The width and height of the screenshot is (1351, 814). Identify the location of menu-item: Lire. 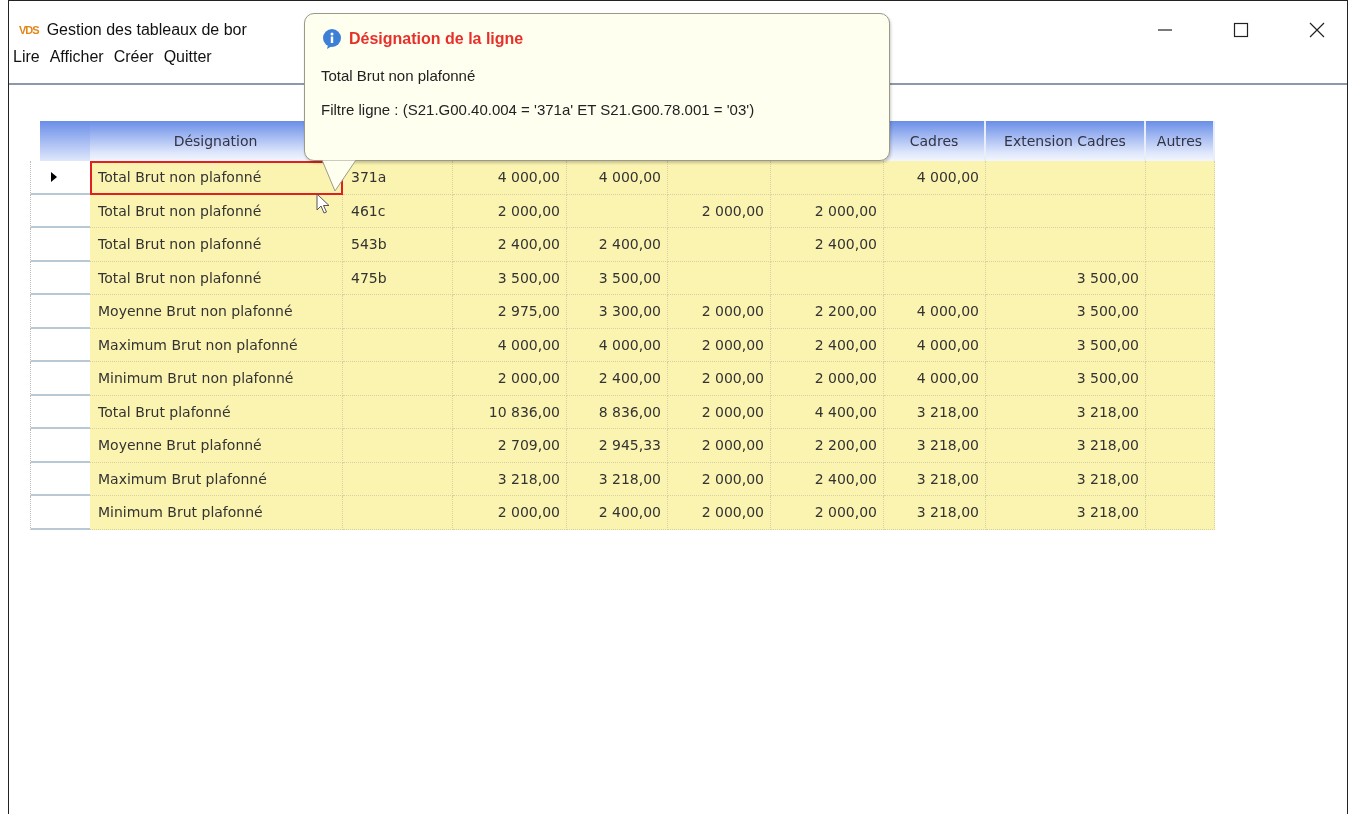
(26, 57).